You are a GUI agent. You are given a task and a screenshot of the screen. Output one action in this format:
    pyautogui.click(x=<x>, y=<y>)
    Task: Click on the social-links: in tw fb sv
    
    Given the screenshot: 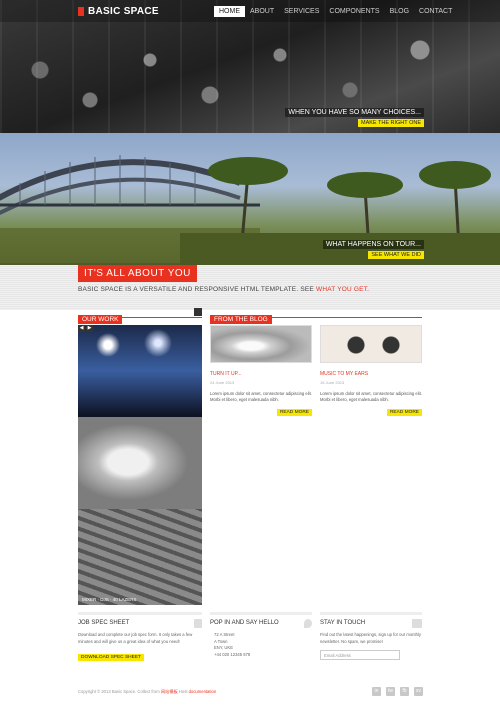 What is the action you would take?
    pyautogui.click(x=397, y=691)
    